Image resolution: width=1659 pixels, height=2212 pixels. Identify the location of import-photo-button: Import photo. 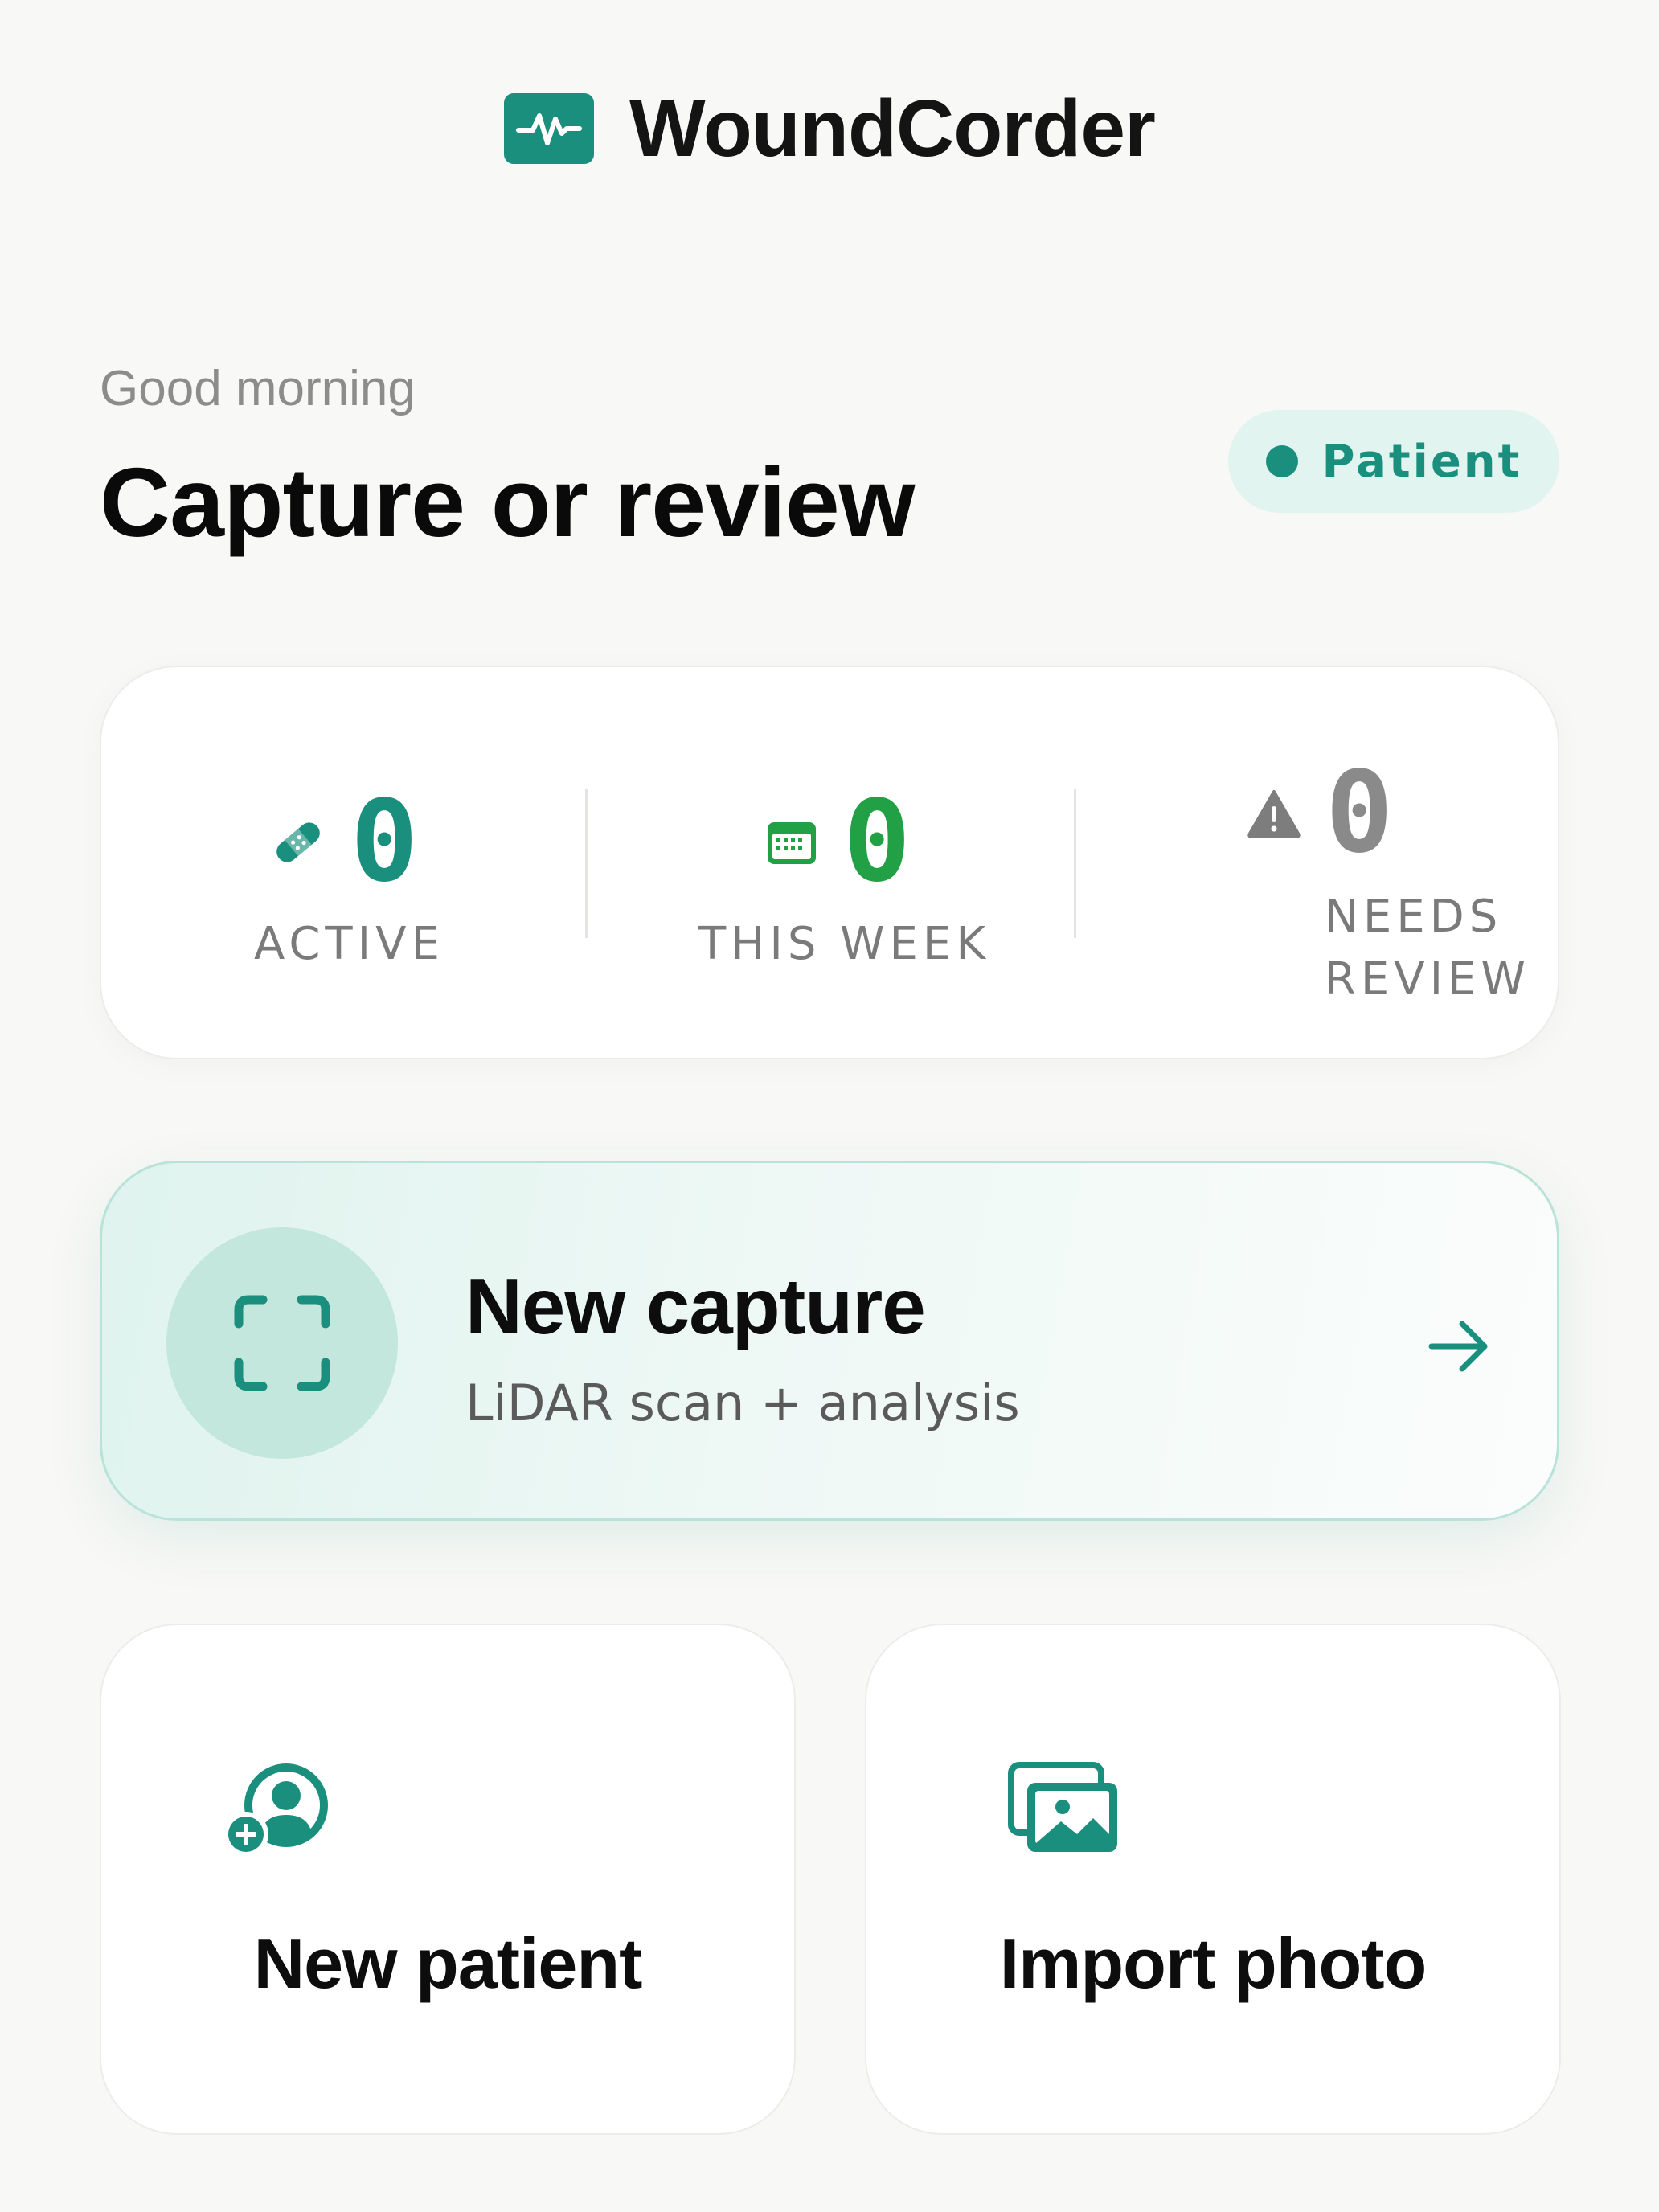
(1213, 1879).